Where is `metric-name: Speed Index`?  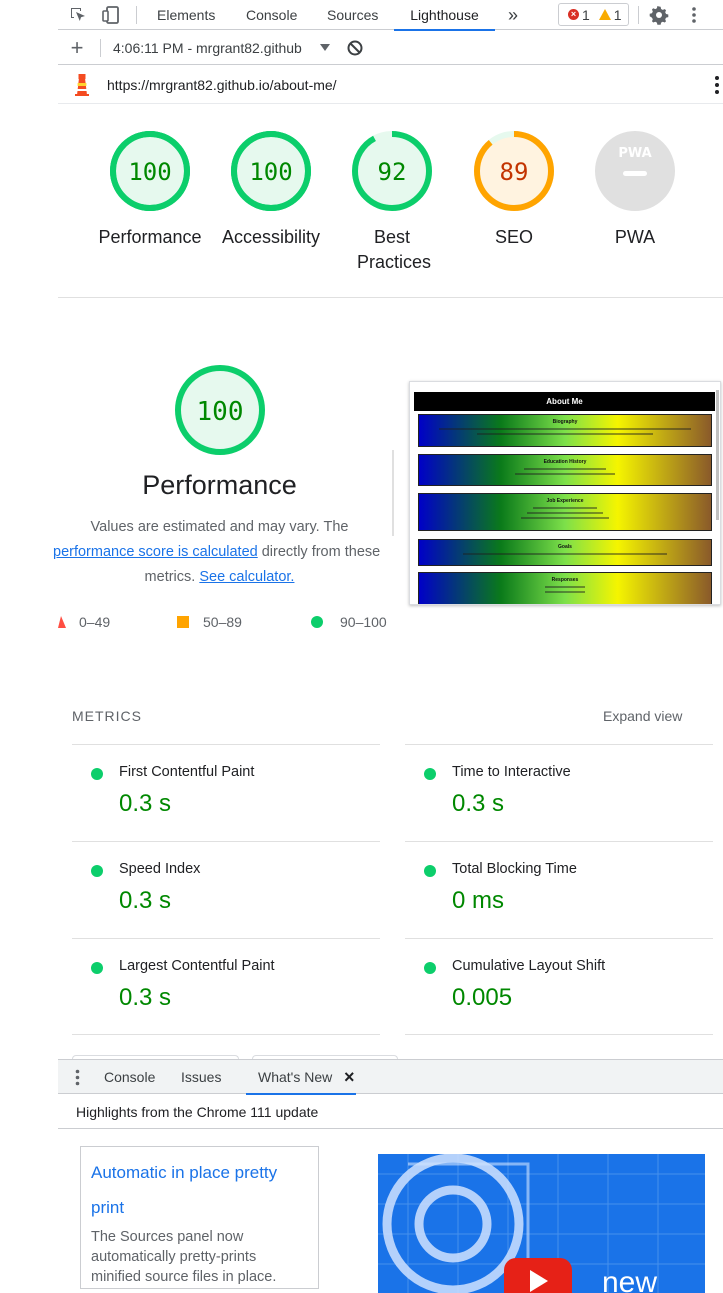
metric-name: Speed Index is located at coordinates (160, 869).